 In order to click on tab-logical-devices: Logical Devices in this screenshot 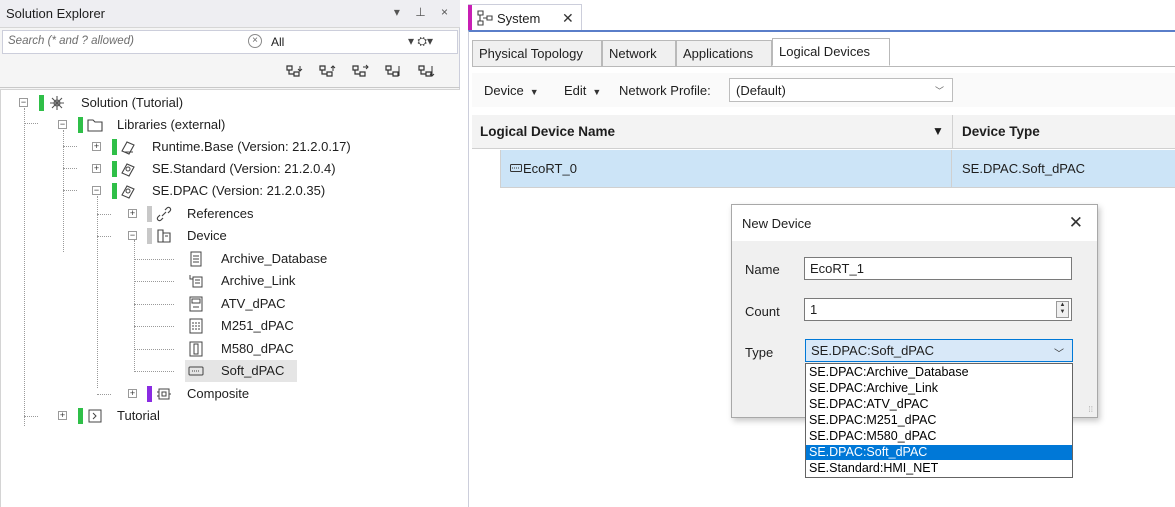, I will do `click(831, 52)`.